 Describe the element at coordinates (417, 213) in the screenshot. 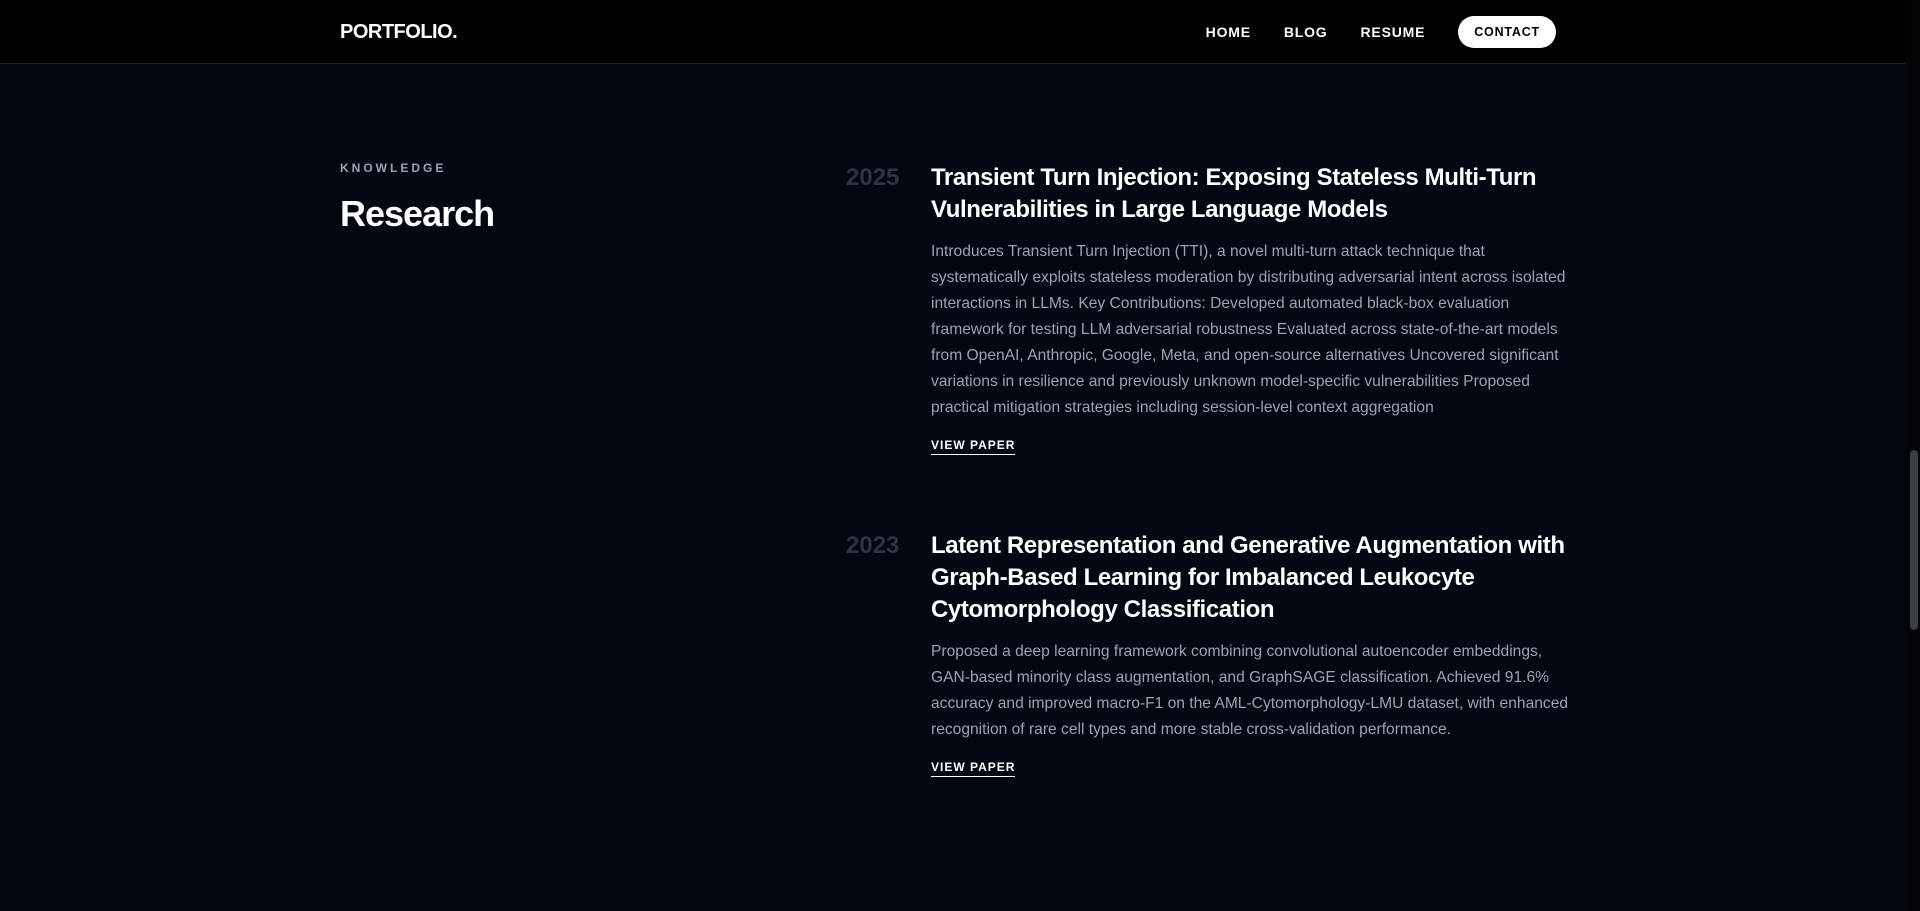

I see `section-title: Research` at that location.